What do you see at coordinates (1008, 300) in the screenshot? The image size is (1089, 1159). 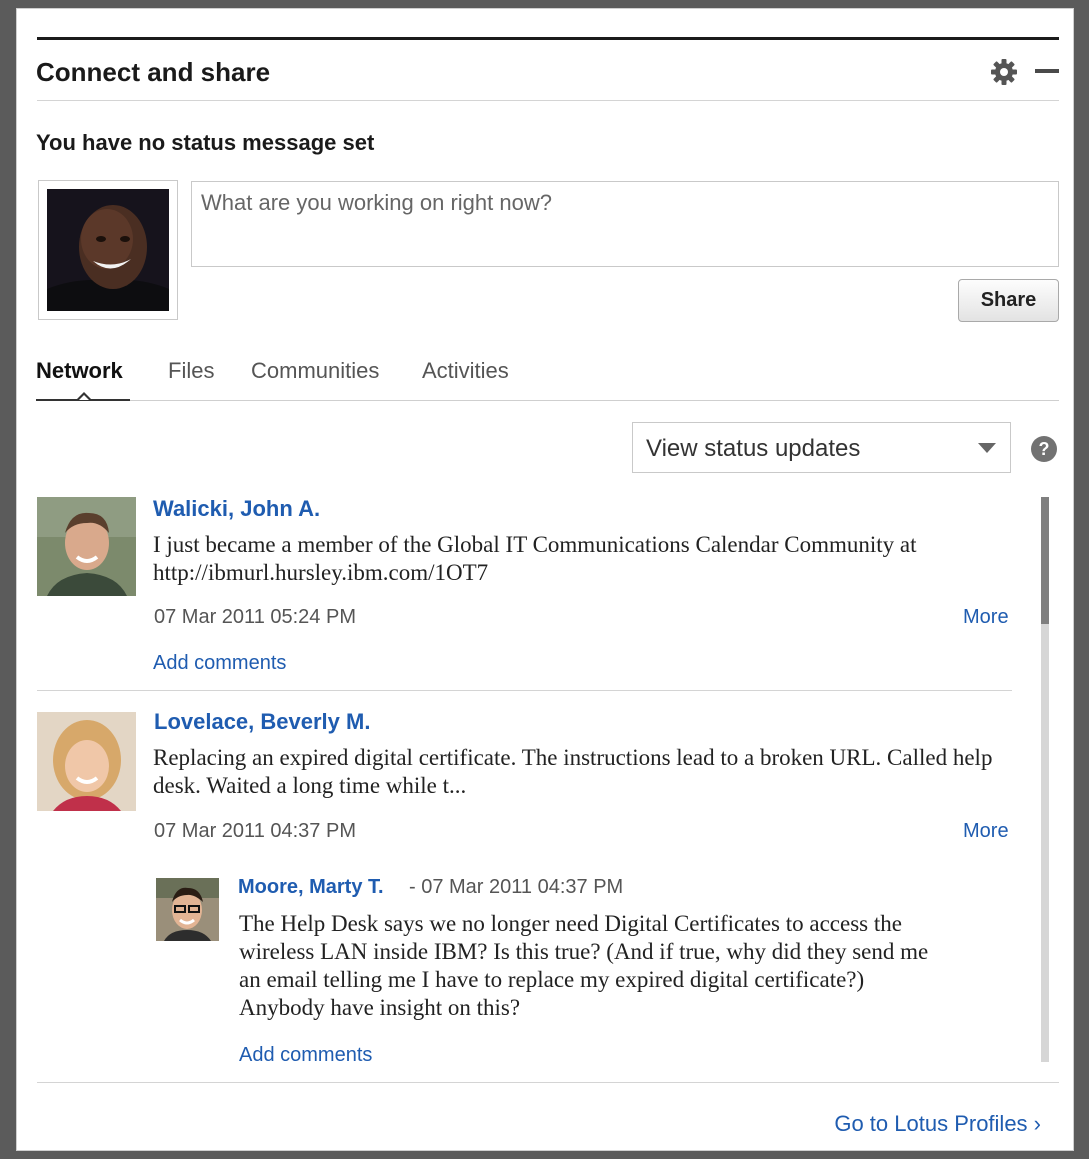 I see `share-button: Share` at bounding box center [1008, 300].